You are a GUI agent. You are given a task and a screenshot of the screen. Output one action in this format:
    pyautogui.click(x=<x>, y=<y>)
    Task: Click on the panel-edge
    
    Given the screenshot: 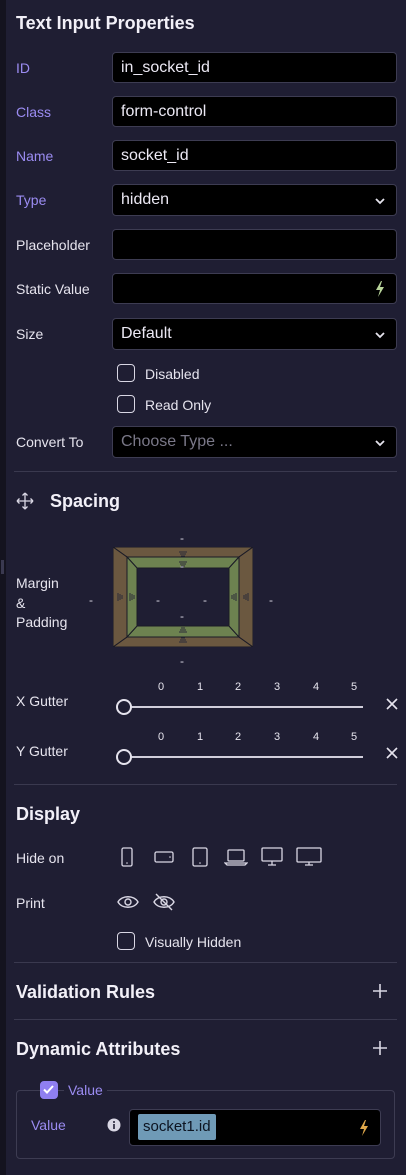 What is the action you would take?
    pyautogui.click(x=3, y=587)
    